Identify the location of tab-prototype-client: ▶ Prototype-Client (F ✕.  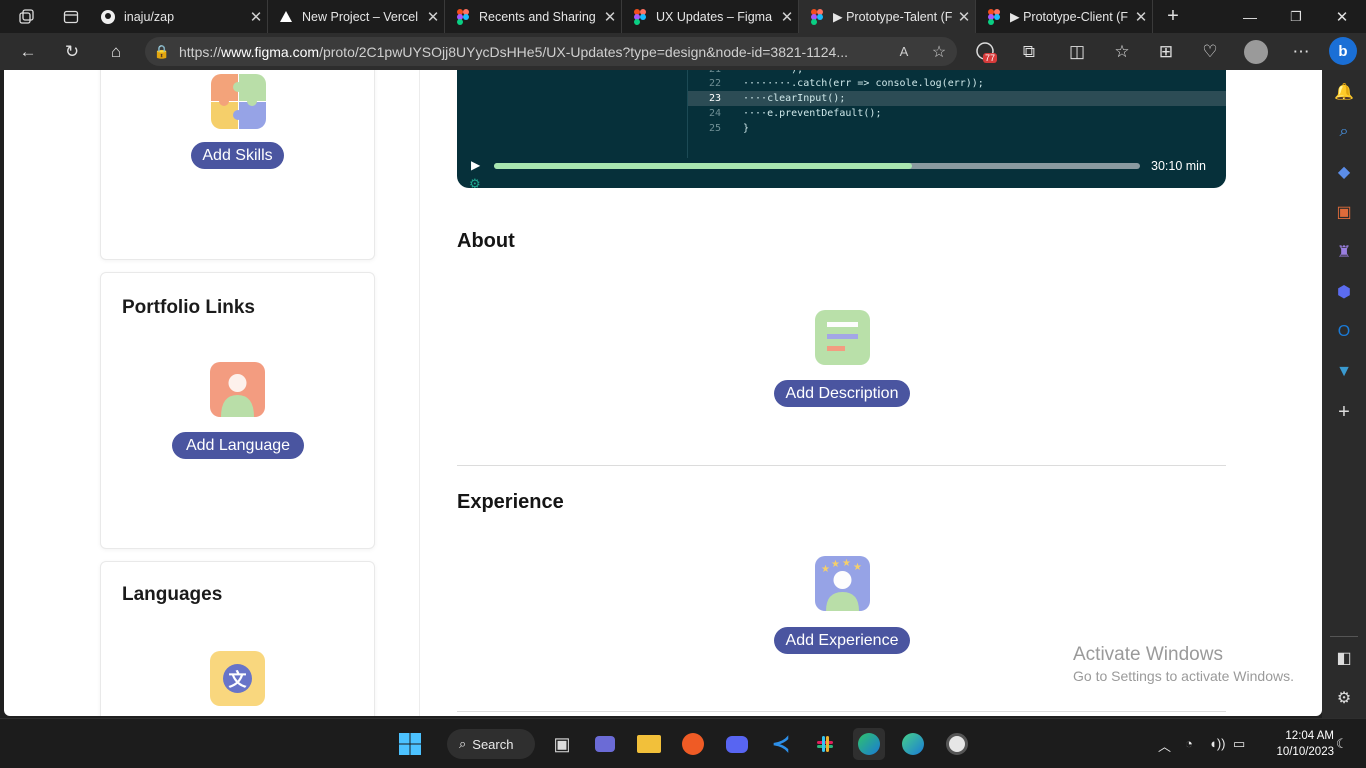
(1064, 16).